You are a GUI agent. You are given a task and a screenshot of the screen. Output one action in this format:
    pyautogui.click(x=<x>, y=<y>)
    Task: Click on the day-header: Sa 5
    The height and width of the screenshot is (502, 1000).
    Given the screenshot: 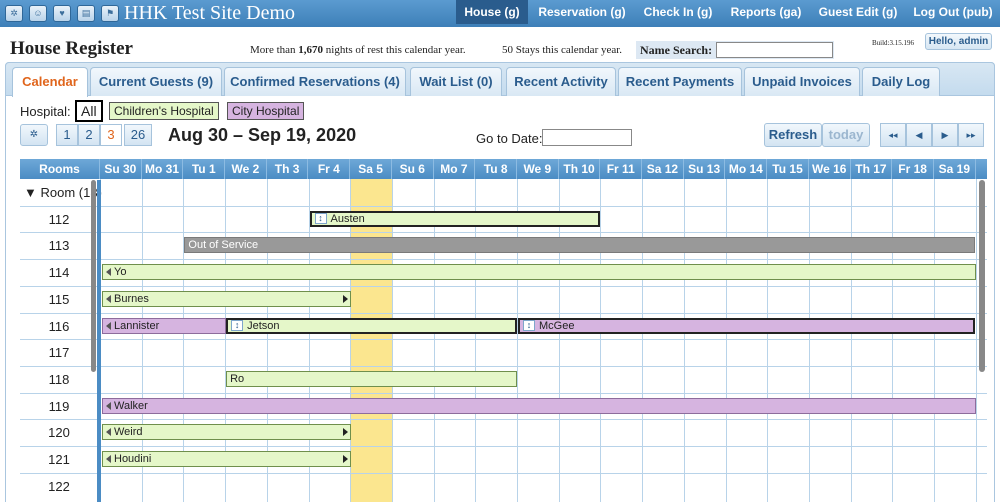 What is the action you would take?
    pyautogui.click(x=371, y=169)
    